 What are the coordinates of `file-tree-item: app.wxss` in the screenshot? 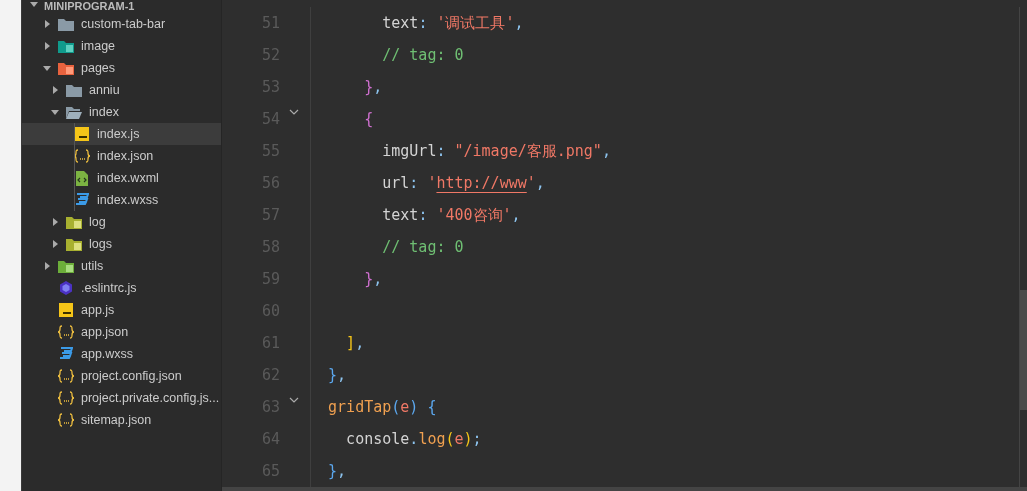 It's located at (121, 354).